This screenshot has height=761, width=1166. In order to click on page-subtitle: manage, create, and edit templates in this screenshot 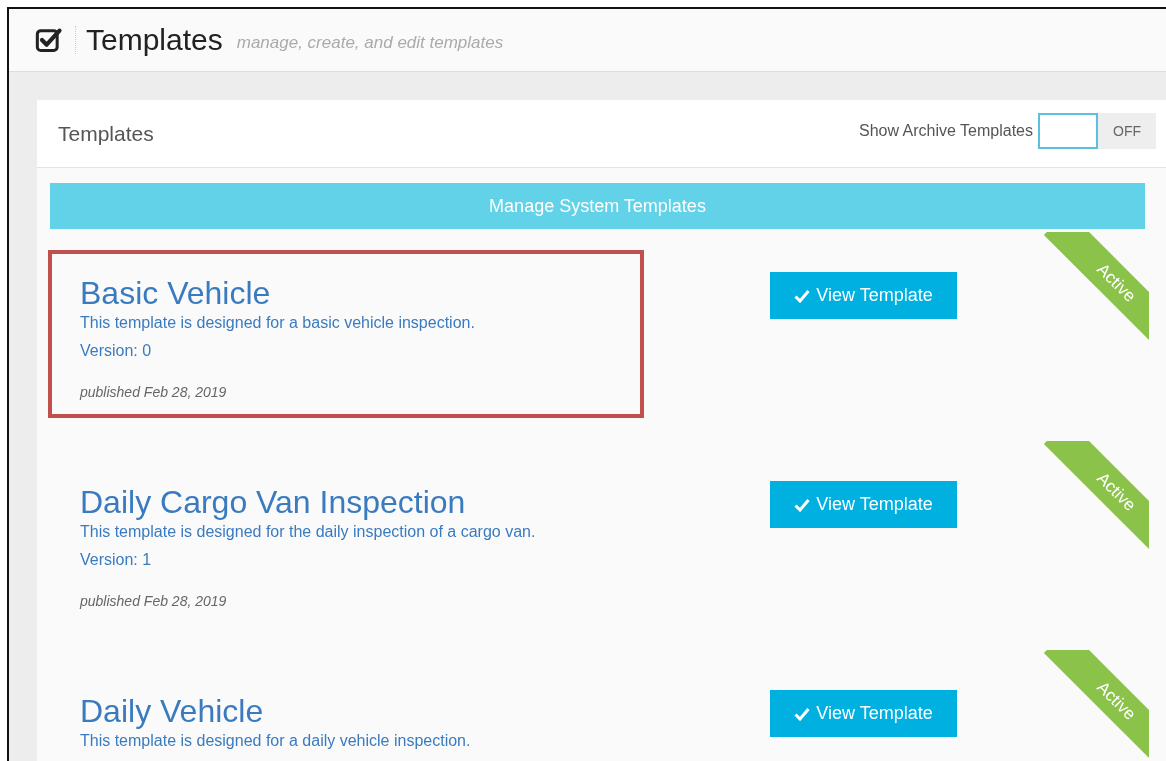, I will do `click(370, 43)`.